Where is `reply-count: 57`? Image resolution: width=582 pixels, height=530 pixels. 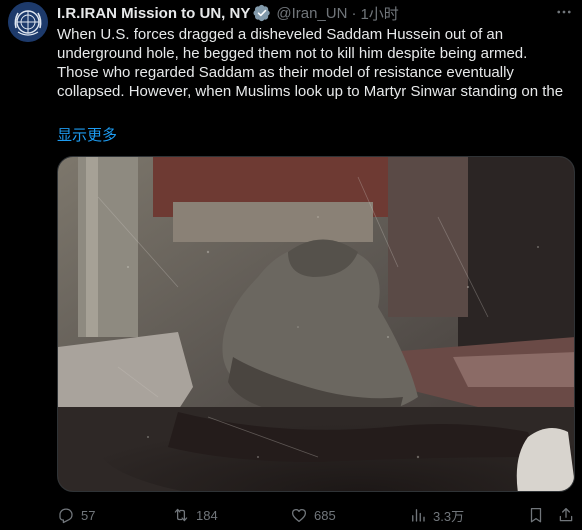
reply-count: 57 is located at coordinates (88, 515).